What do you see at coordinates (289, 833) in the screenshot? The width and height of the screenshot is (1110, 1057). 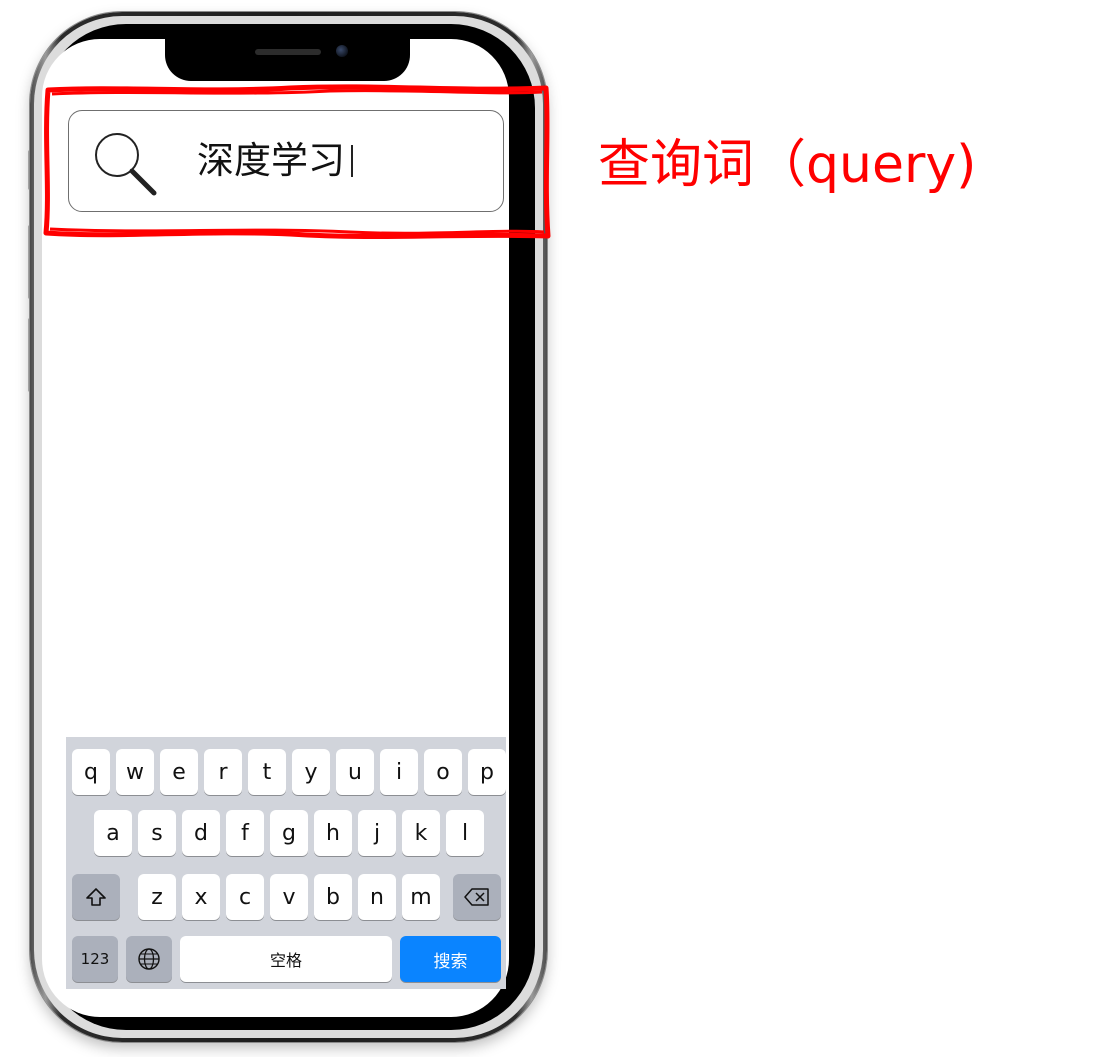 I see `key-g: g` at bounding box center [289, 833].